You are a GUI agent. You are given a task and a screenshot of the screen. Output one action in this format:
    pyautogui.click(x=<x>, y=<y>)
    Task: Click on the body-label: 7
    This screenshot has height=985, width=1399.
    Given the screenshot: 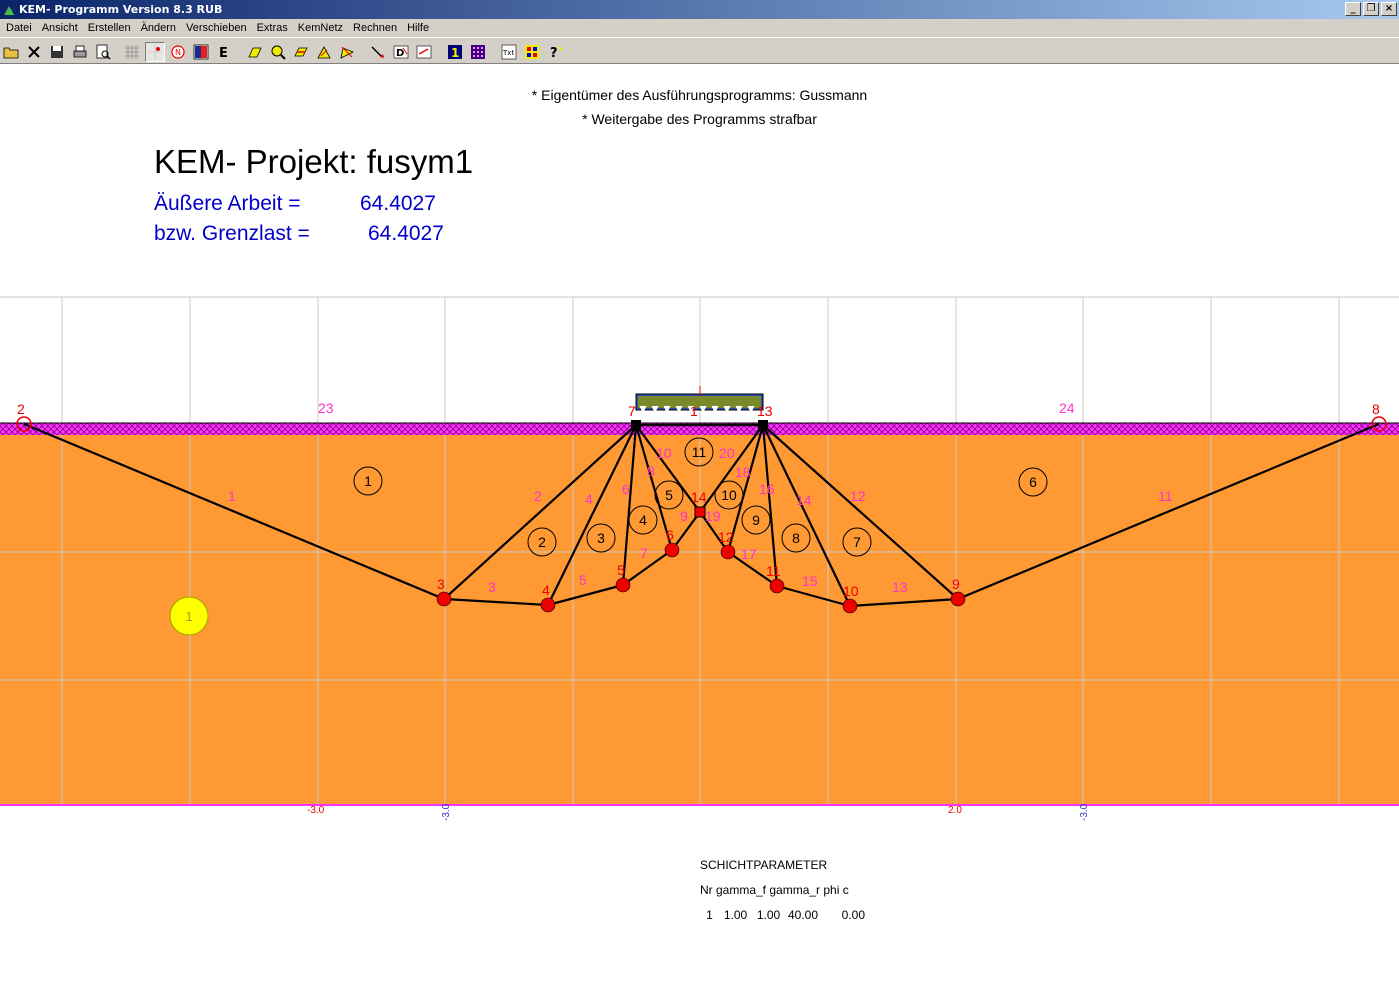 What is the action you would take?
    pyautogui.click(x=857, y=542)
    